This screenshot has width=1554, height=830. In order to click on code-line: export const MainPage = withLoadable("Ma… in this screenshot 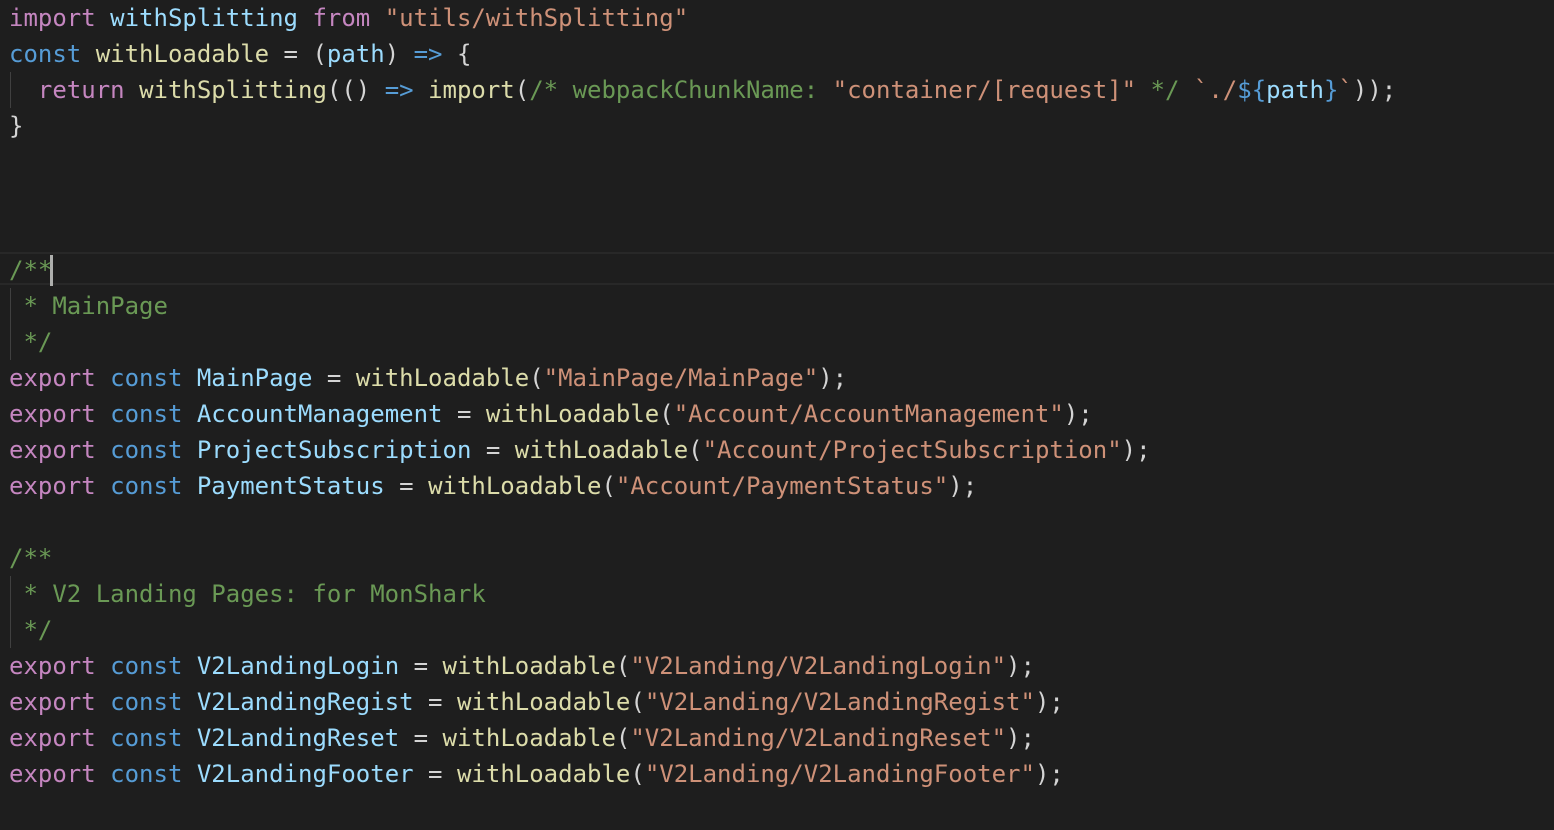, I will do `click(428, 378)`.